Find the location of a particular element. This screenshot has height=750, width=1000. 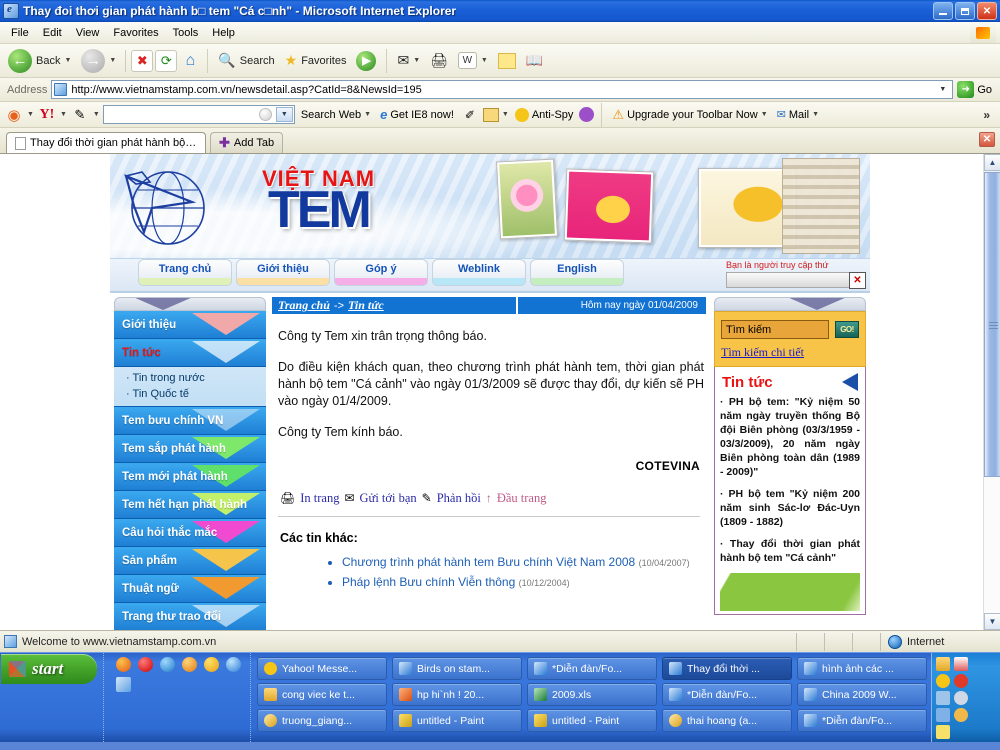

toolbar-overflow-button: » is located at coordinates (989, 115).